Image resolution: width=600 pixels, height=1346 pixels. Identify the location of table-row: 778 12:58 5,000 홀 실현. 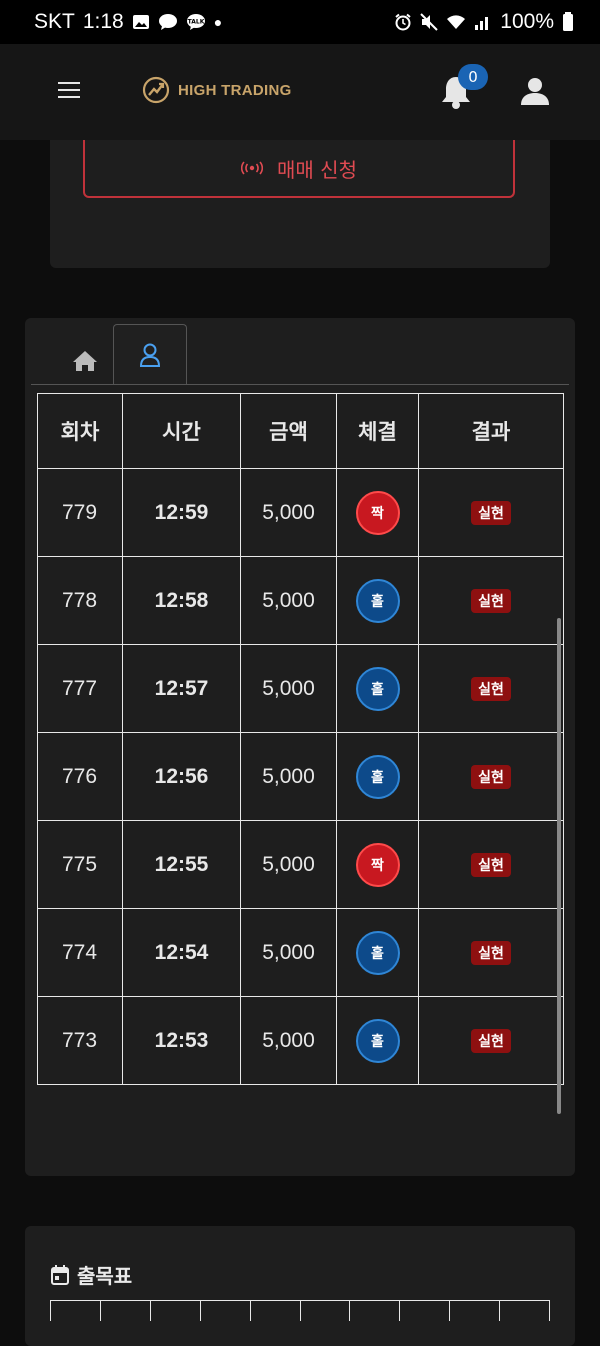
(300, 600).